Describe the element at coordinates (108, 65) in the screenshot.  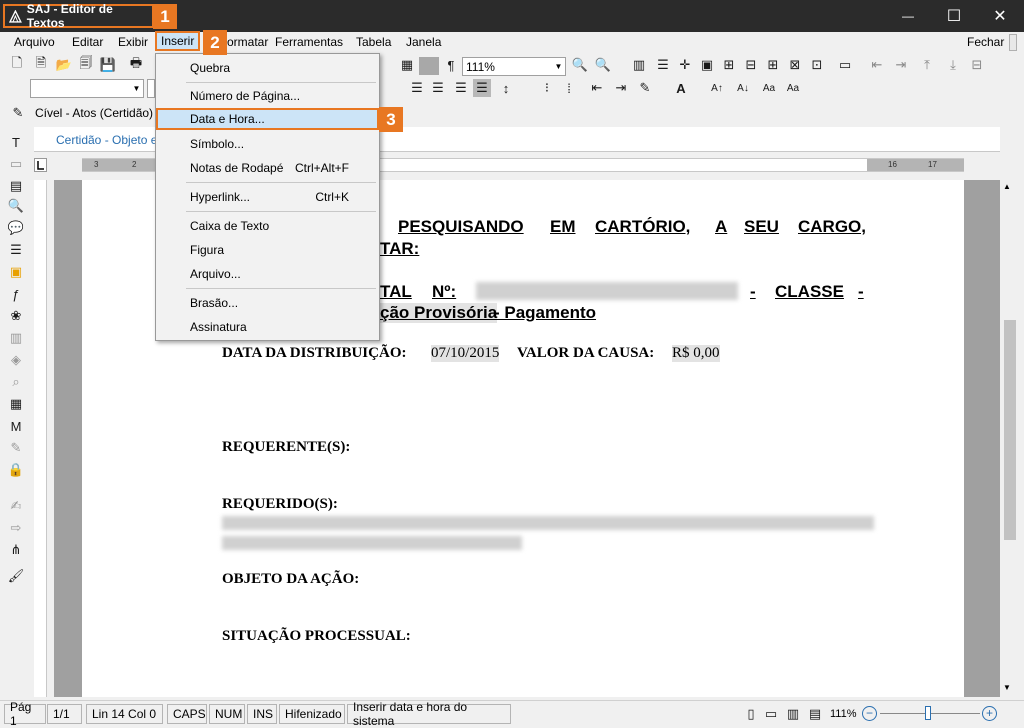
I see `save-icon: 💾` at that location.